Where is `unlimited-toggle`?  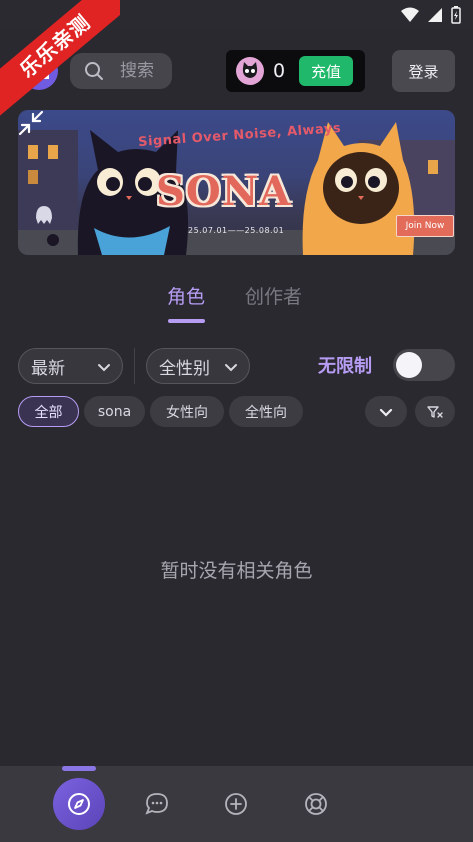 unlimited-toggle is located at coordinates (424, 365).